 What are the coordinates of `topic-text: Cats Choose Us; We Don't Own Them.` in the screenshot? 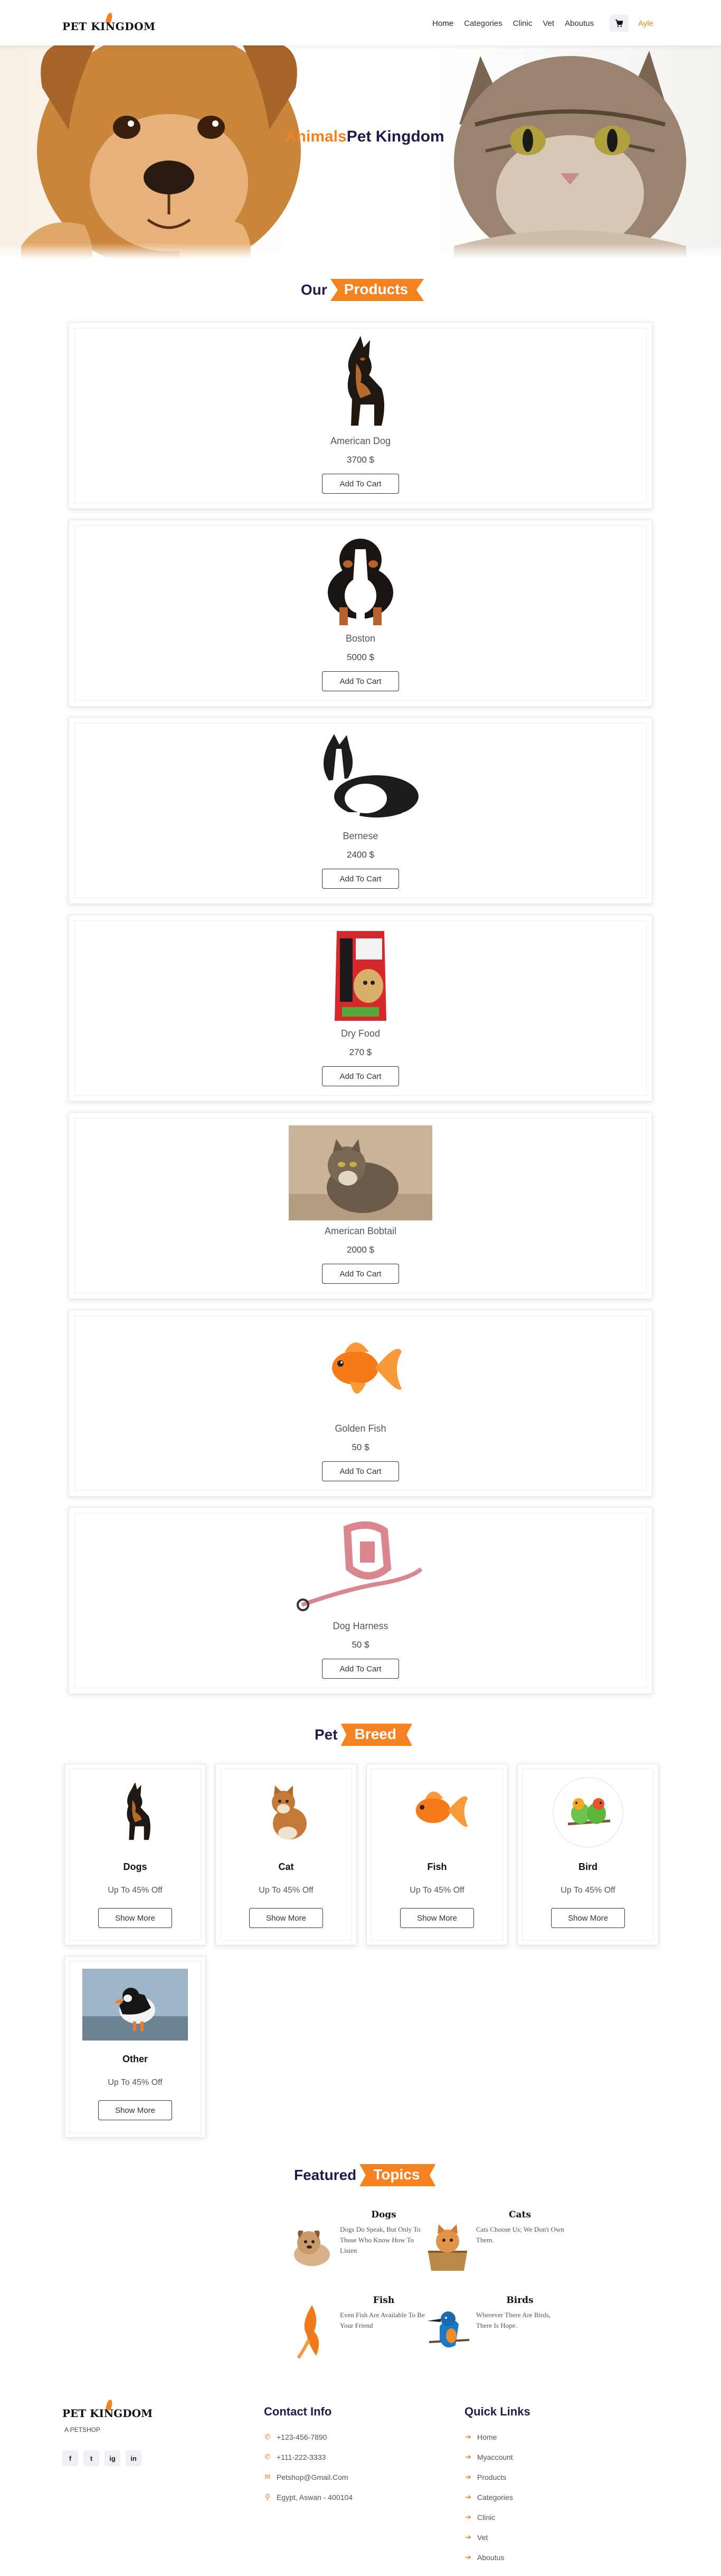 It's located at (520, 2234).